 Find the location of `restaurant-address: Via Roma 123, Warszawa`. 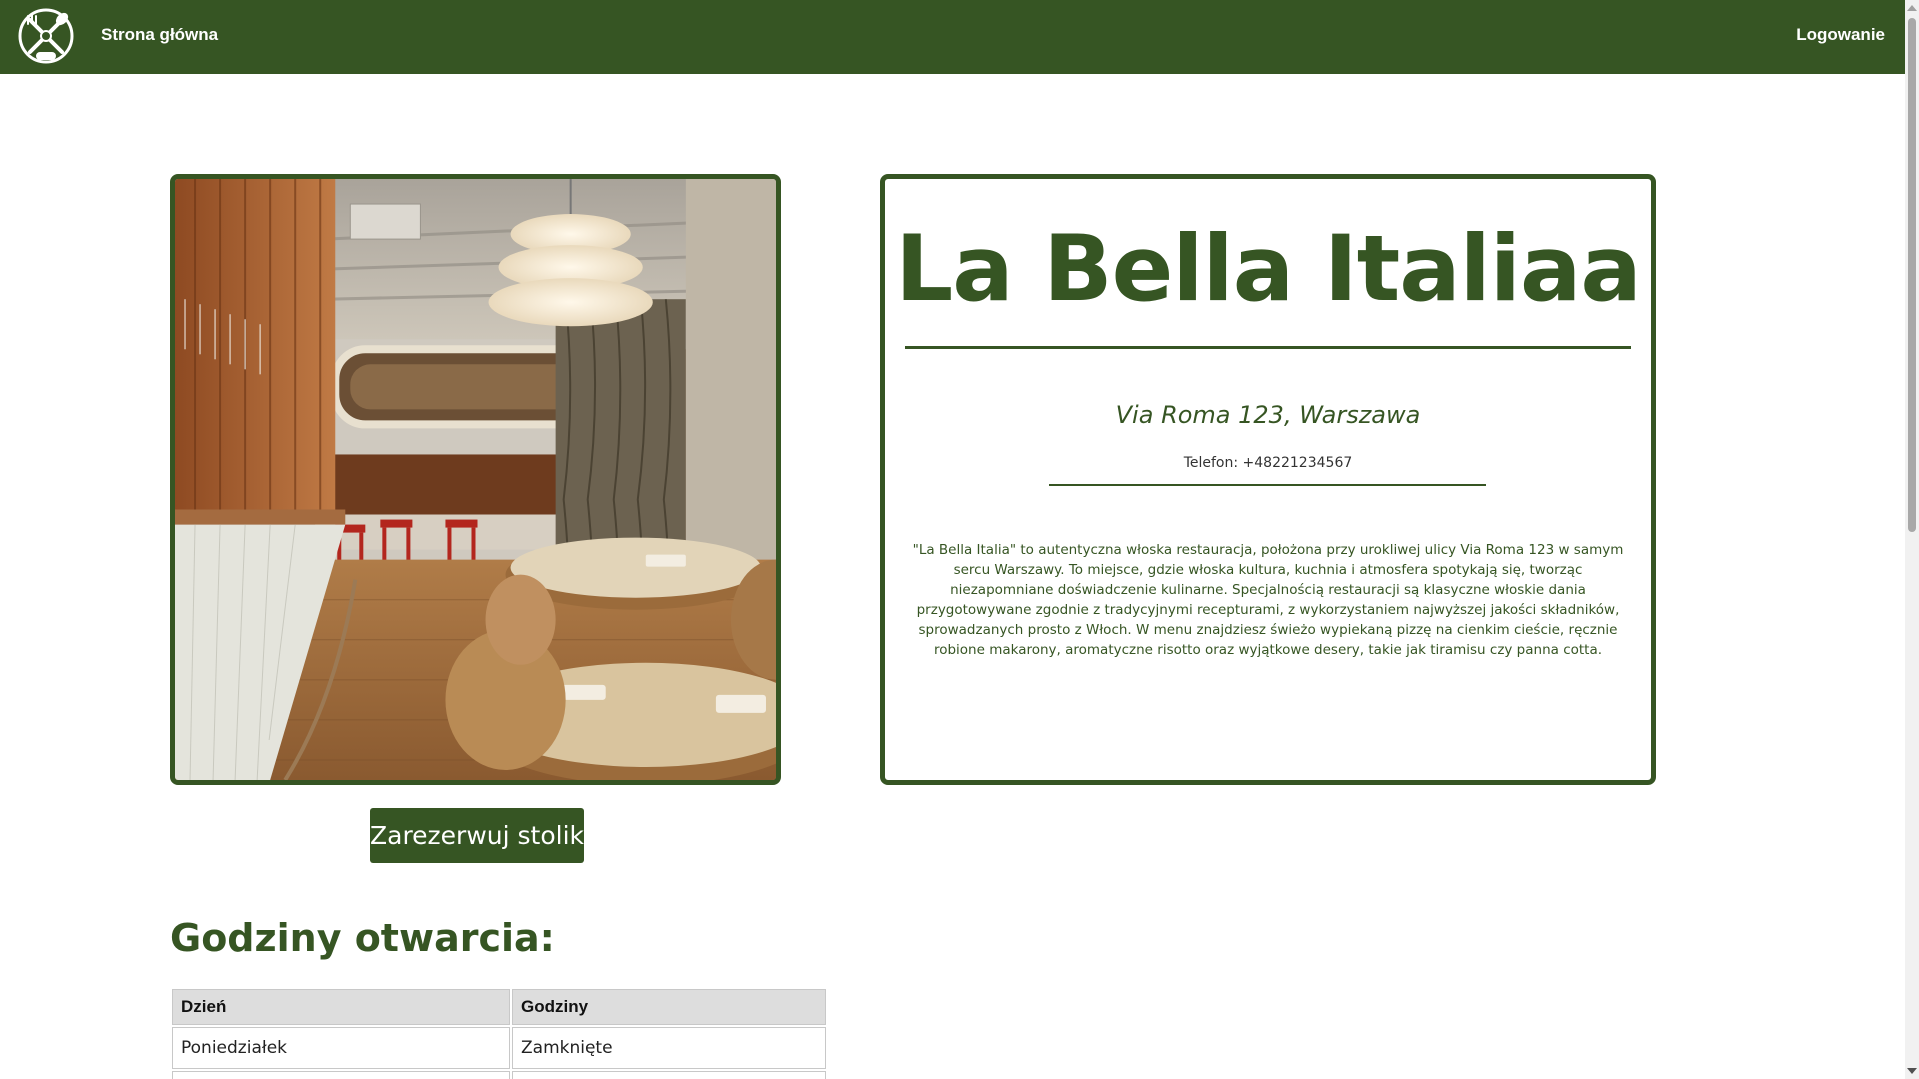

restaurant-address: Via Roma 123, Warszawa is located at coordinates (1268, 415).